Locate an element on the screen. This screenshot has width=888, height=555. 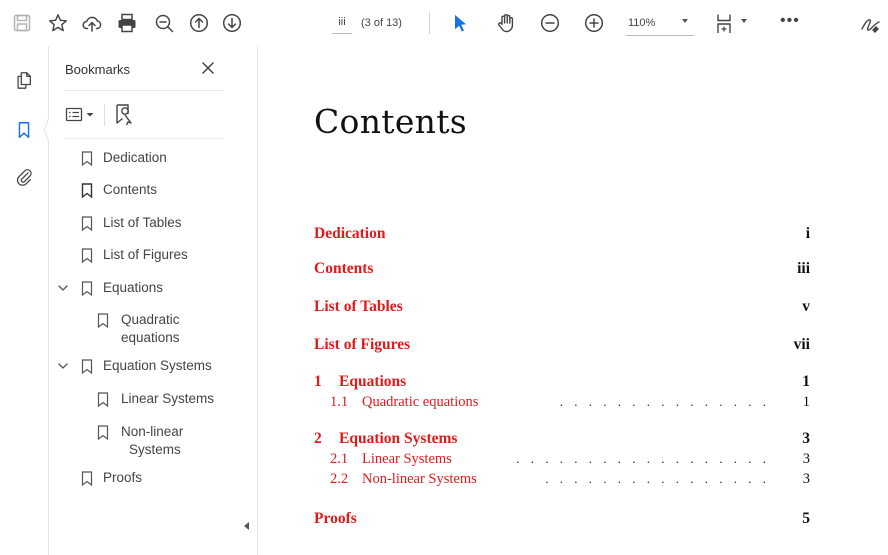
bookmark-label: Equations is located at coordinates (133, 287).